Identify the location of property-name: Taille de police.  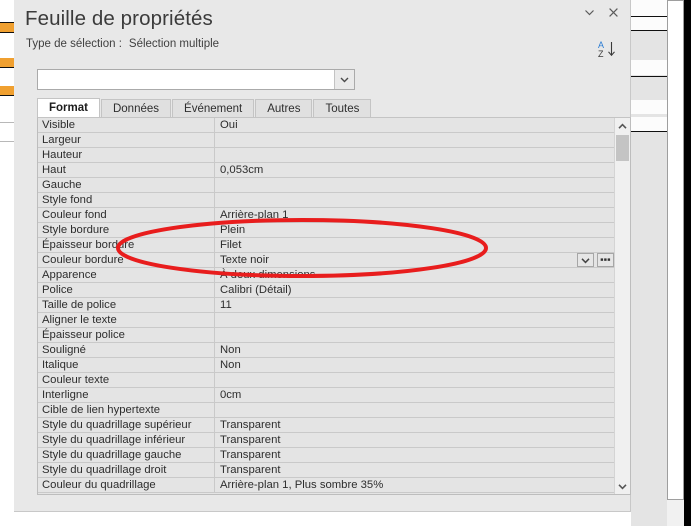
(126, 305).